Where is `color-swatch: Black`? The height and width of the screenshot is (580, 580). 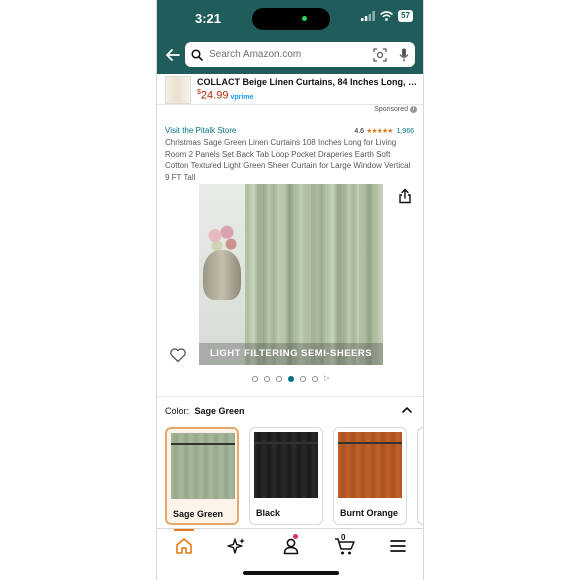 color-swatch: Black is located at coordinates (286, 476).